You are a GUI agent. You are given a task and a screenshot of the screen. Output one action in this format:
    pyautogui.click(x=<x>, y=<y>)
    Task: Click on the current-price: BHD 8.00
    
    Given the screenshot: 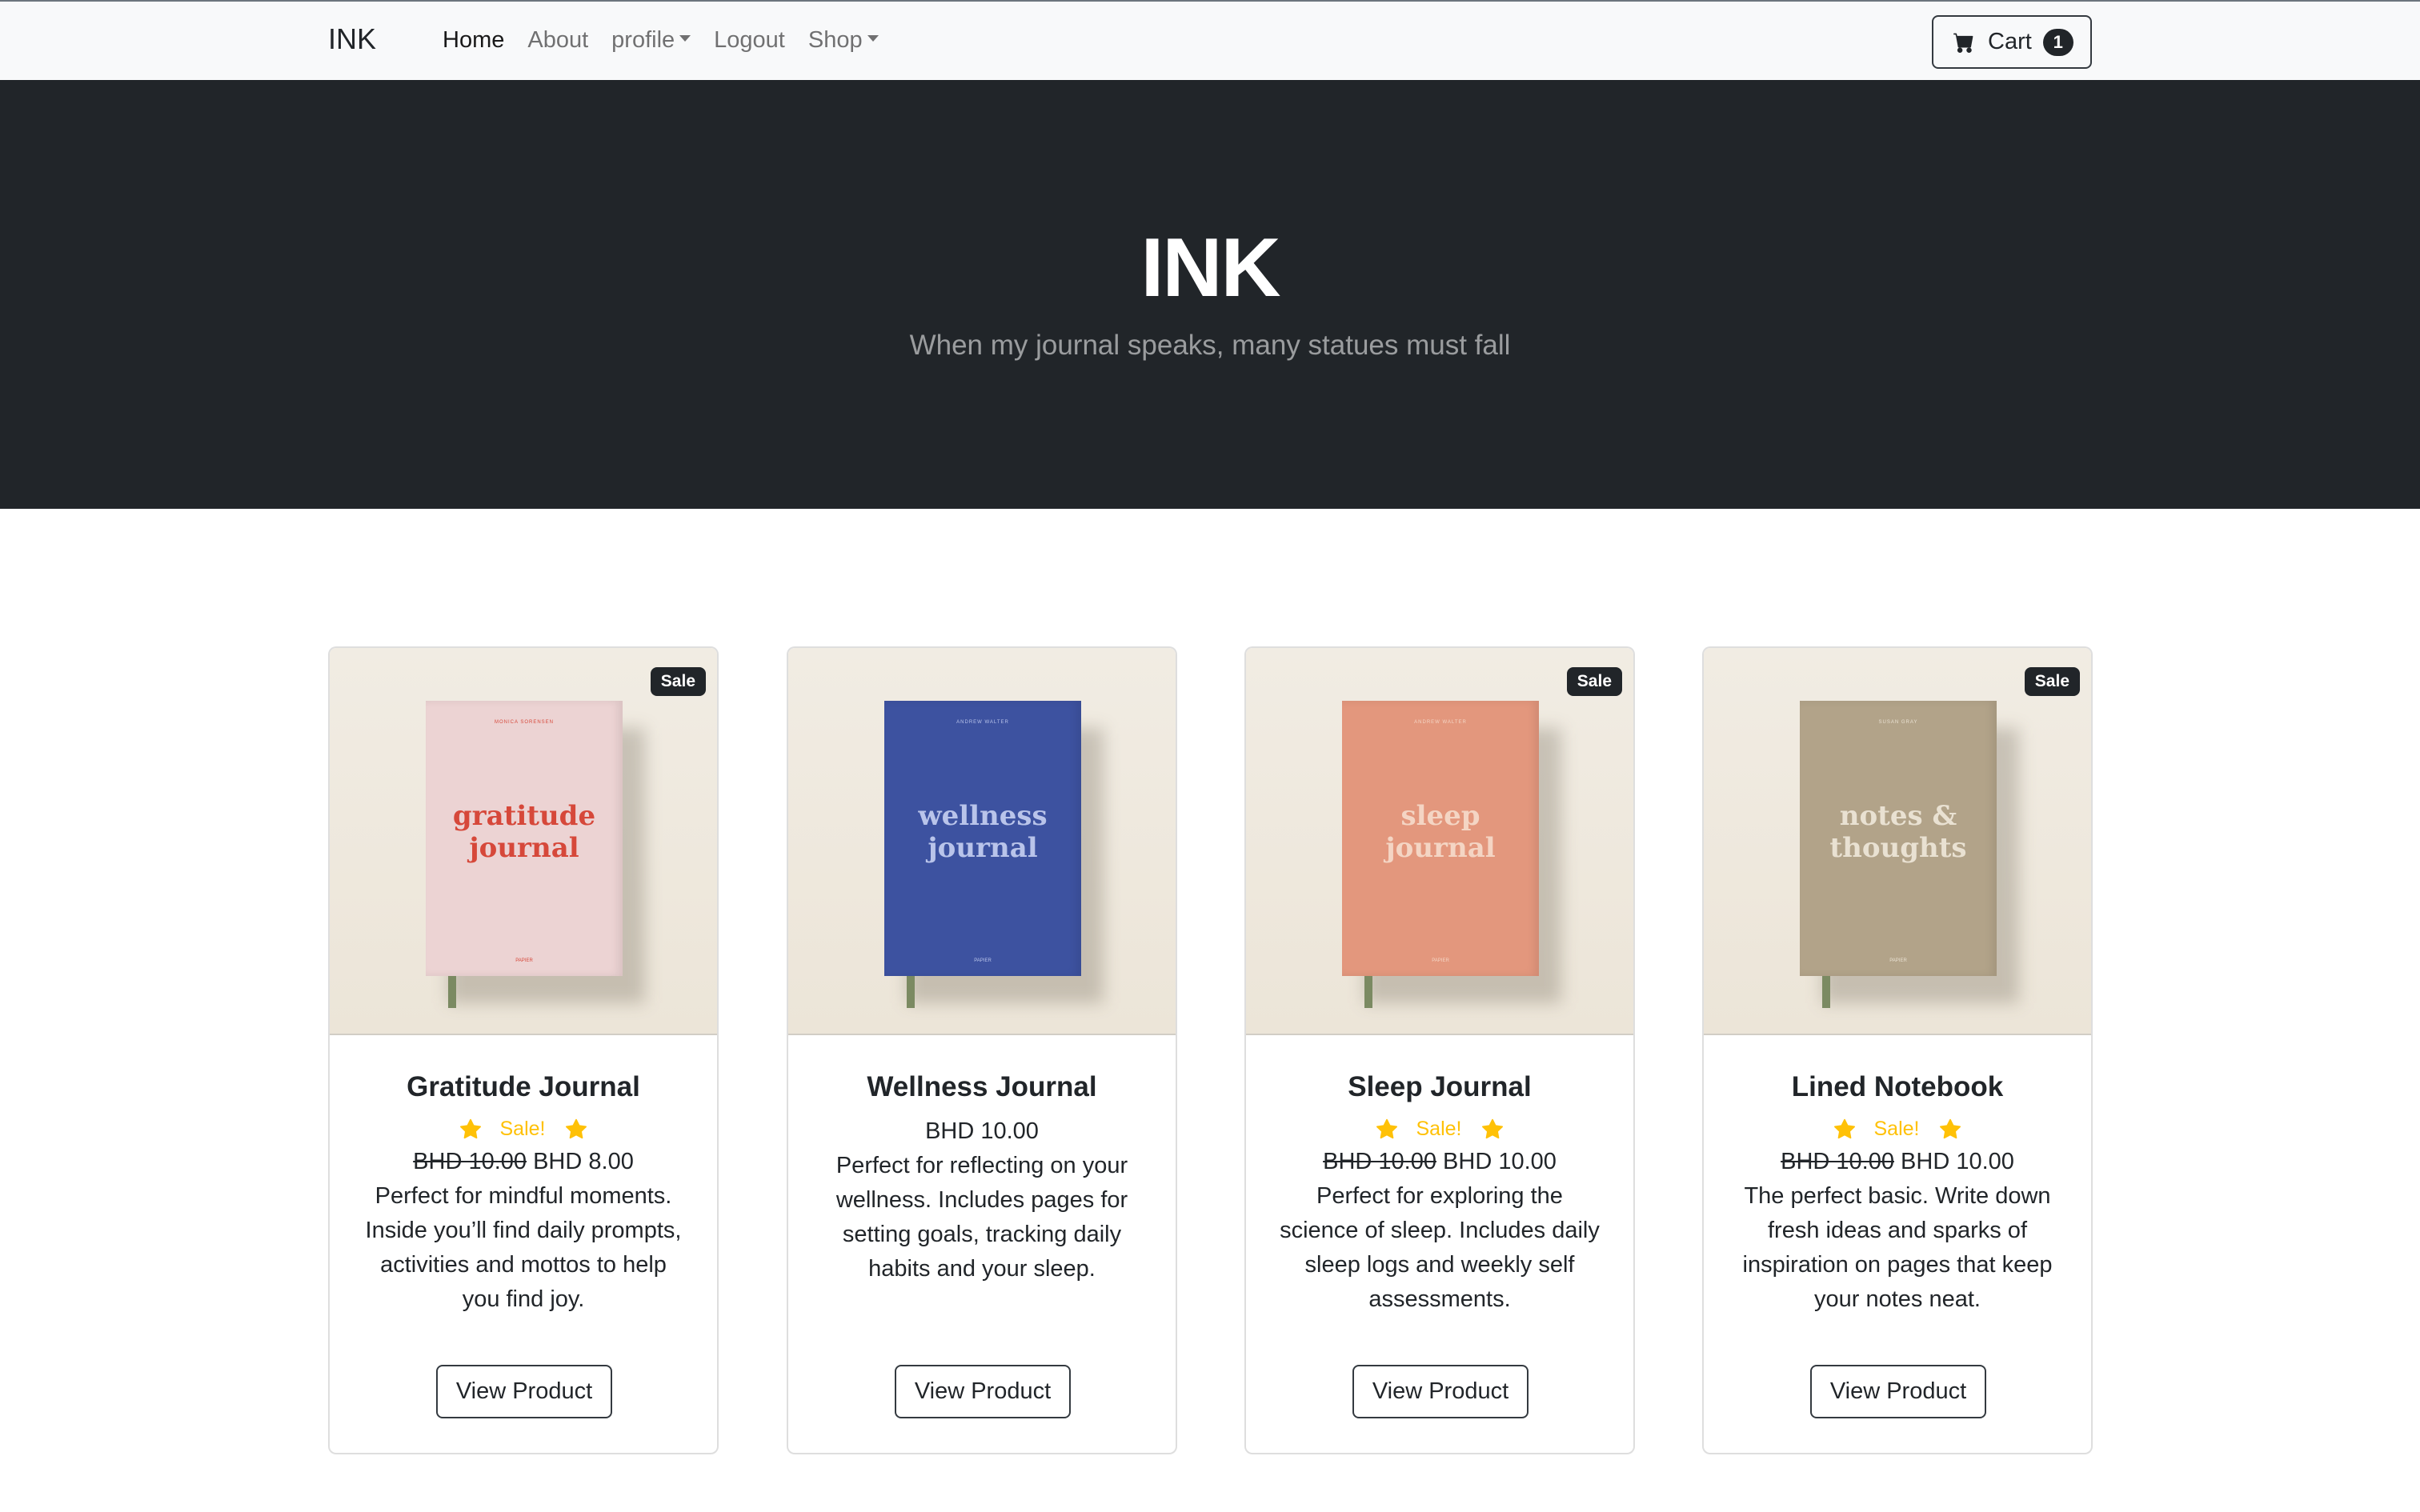 What is the action you would take?
    pyautogui.click(x=583, y=1161)
    